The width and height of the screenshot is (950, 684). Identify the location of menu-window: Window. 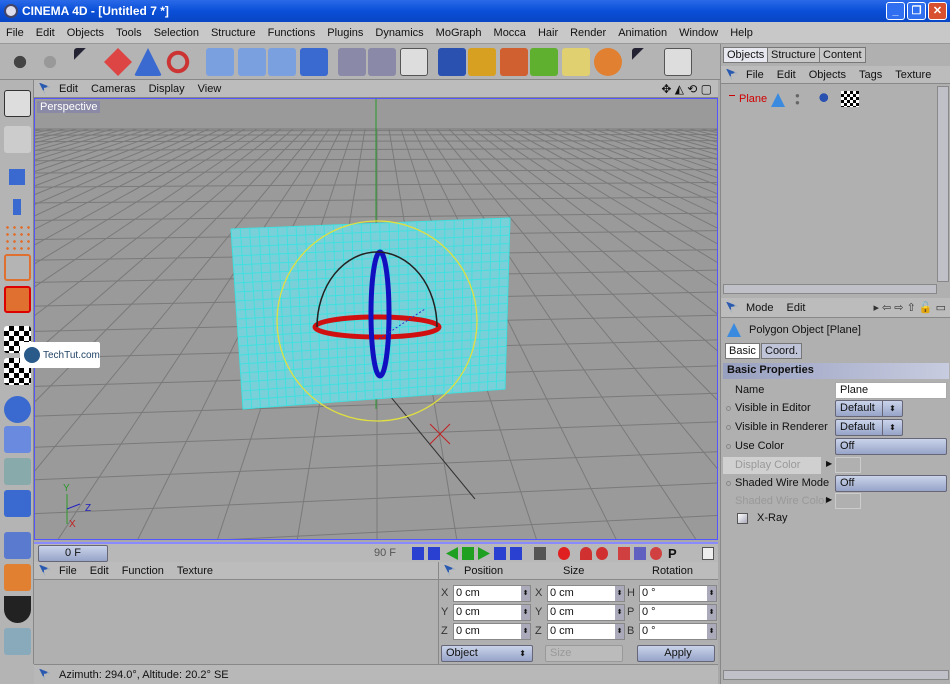
(698, 33).